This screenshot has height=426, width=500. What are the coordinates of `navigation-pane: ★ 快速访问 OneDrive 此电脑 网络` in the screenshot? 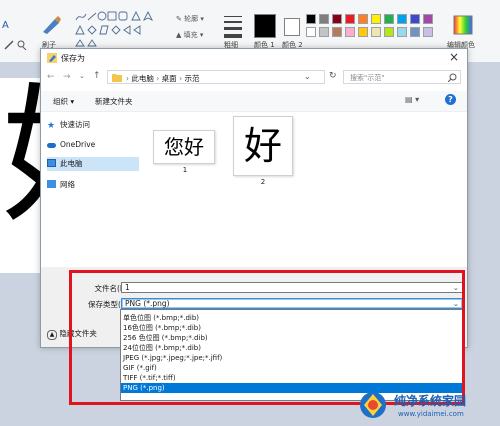 It's located at (92, 197).